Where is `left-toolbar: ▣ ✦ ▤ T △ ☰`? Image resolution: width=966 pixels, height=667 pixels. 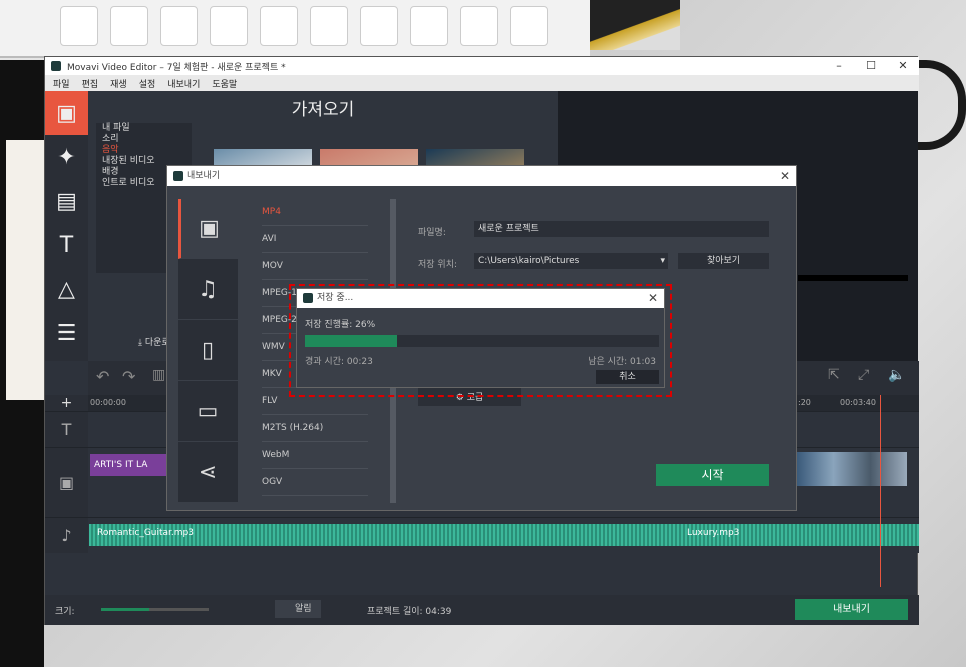
left-toolbar: ▣ ✦ ▤ T △ ☰ is located at coordinates (66, 226).